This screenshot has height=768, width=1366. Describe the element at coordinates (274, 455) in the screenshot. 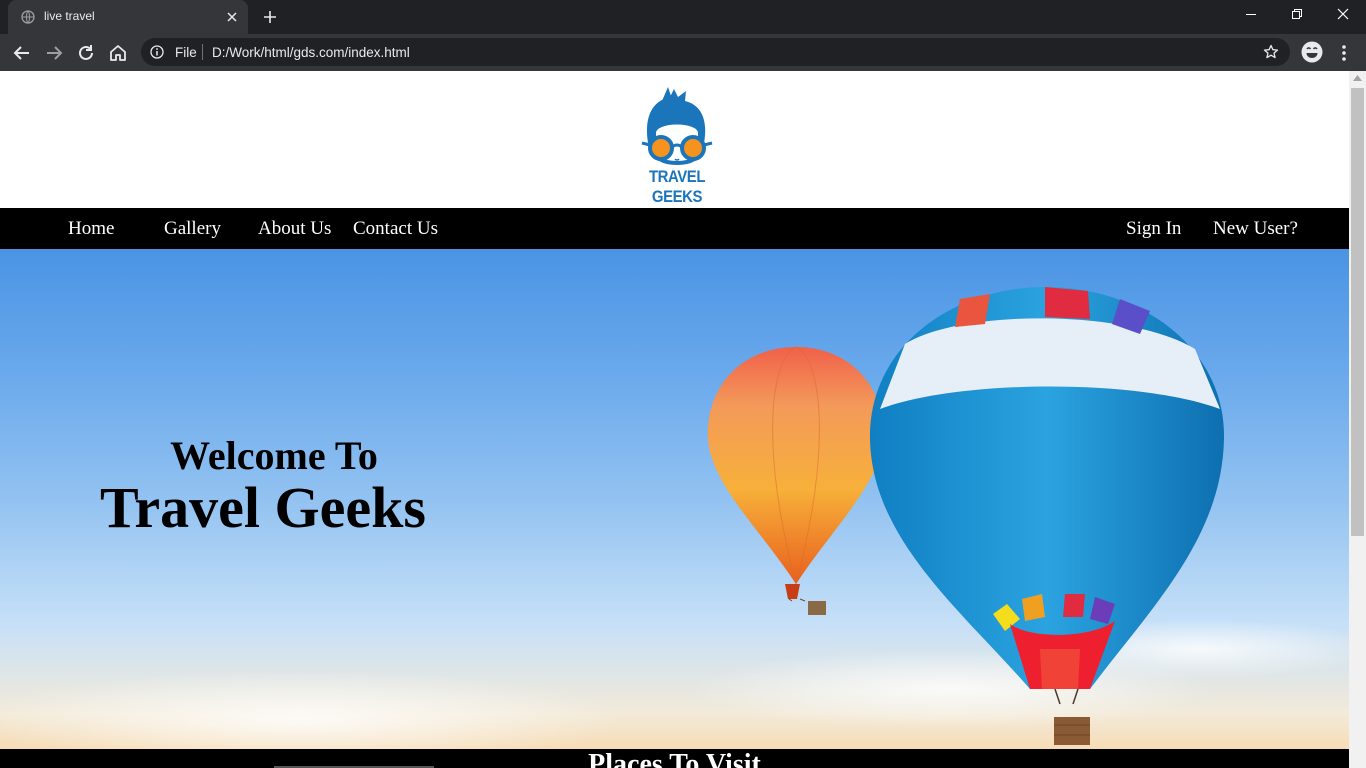

I see `hero-welcome-text: Welcome To` at that location.